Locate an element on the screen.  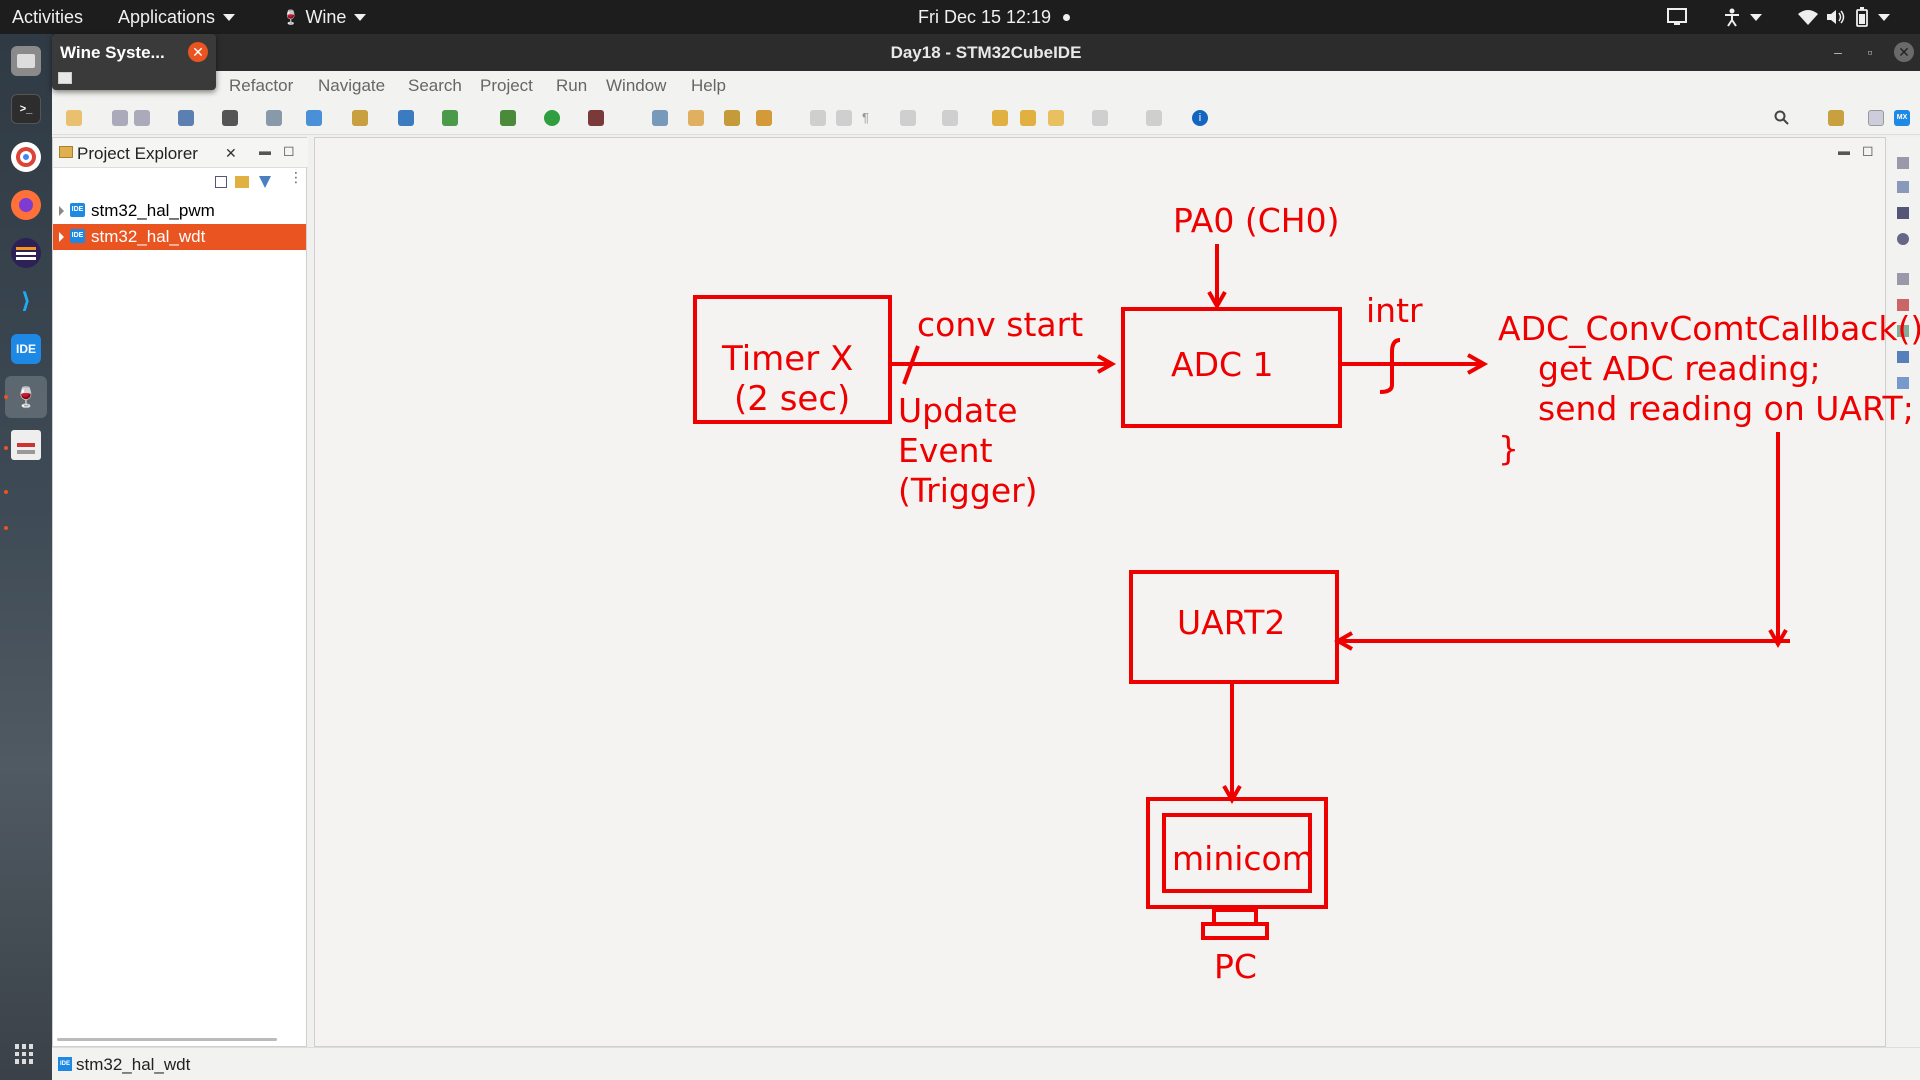
adc-label: ADC 1 is located at coordinates (1222, 364).